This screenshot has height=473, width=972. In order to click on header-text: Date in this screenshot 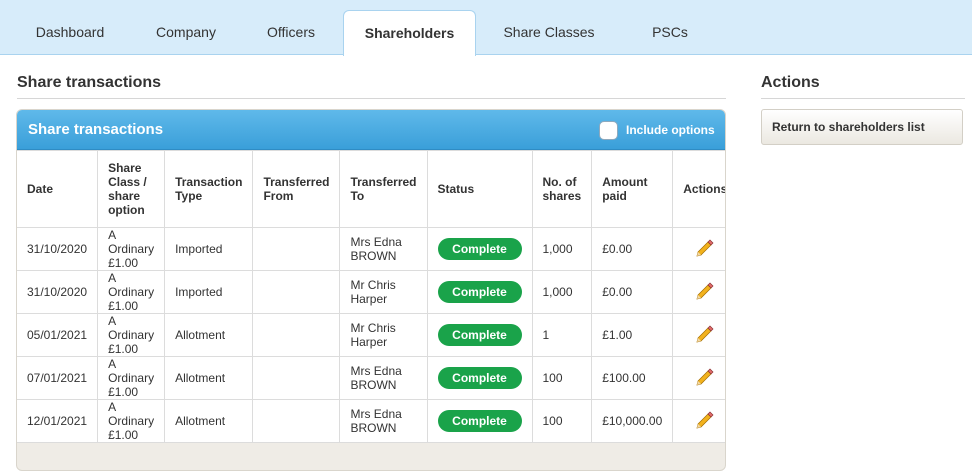, I will do `click(40, 189)`.